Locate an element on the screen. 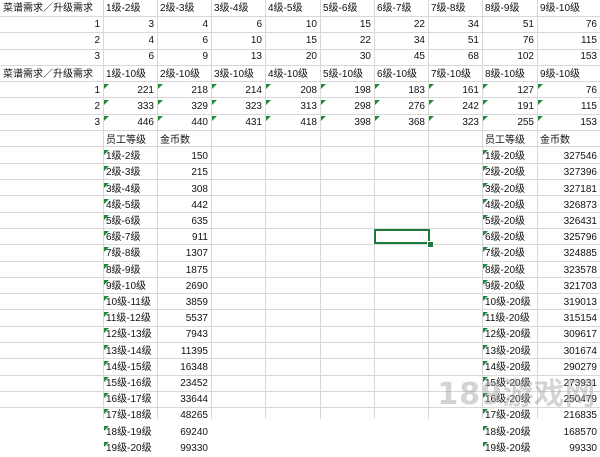 The width and height of the screenshot is (600, 457). table4-level-cell: 18级-20级 is located at coordinates (509, 433).